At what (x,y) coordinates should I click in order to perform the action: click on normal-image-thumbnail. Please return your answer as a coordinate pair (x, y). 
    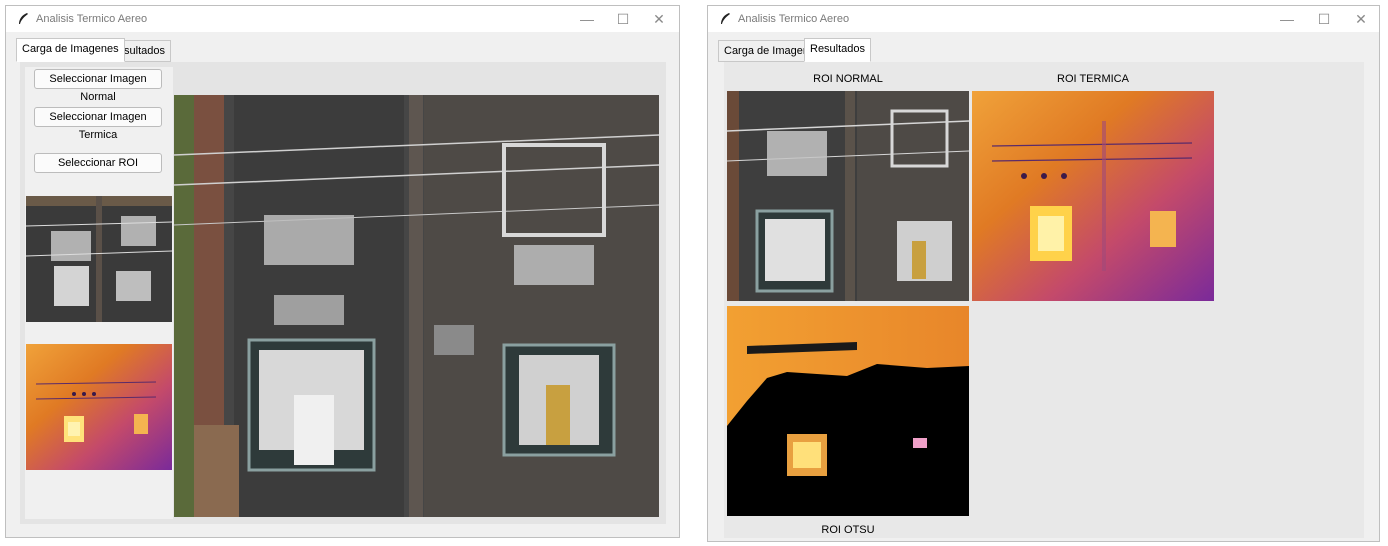
    Looking at the image, I should click on (99, 259).